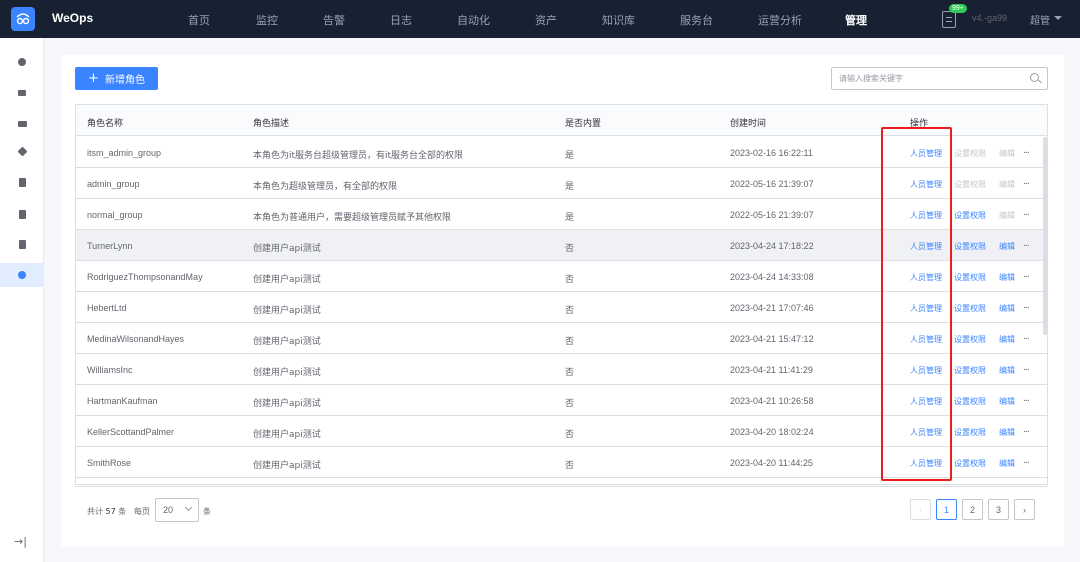 This screenshot has height=562, width=1080. I want to click on column-header: 操作, so click(919, 124).